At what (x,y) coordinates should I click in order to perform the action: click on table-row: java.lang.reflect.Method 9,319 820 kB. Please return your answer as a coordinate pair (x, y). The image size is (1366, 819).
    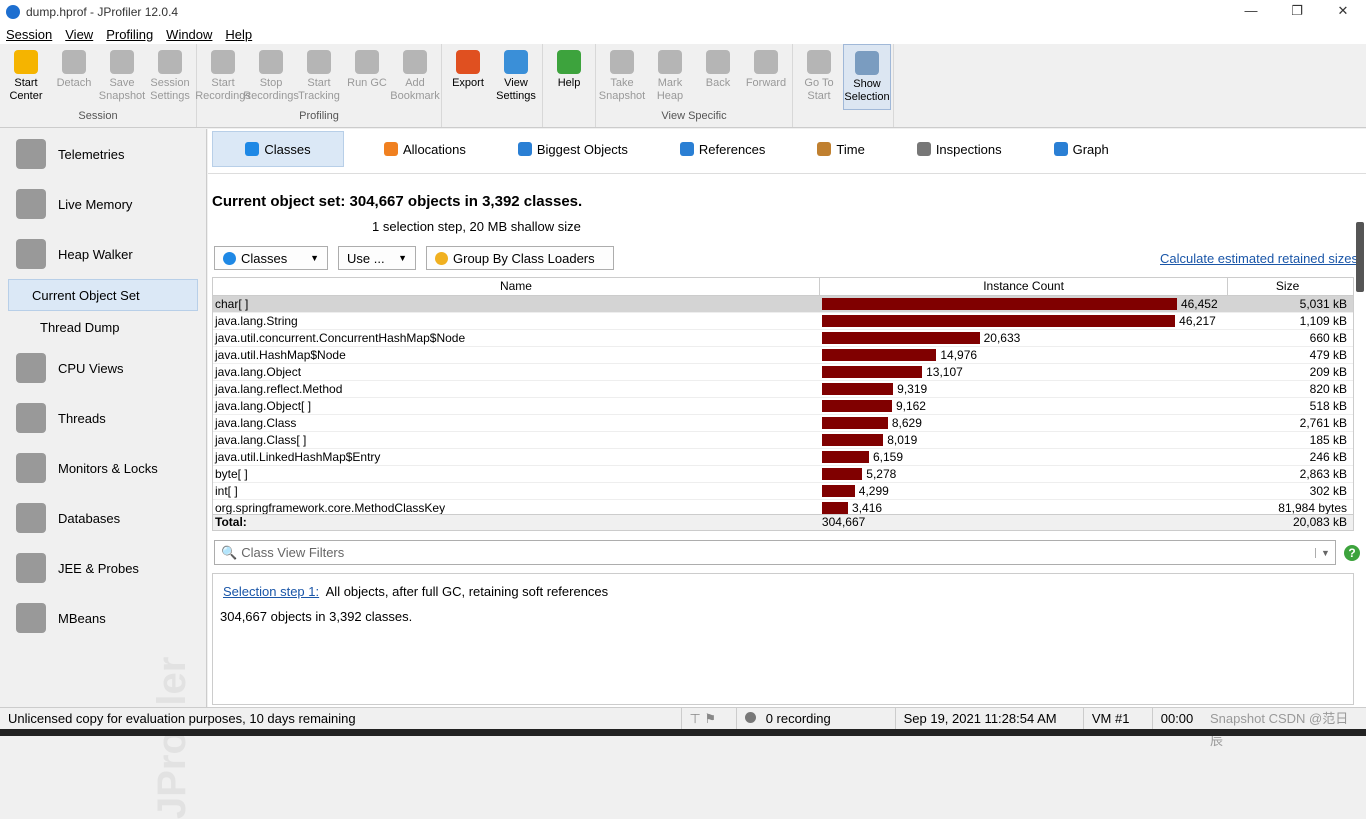
    Looking at the image, I should click on (783, 389).